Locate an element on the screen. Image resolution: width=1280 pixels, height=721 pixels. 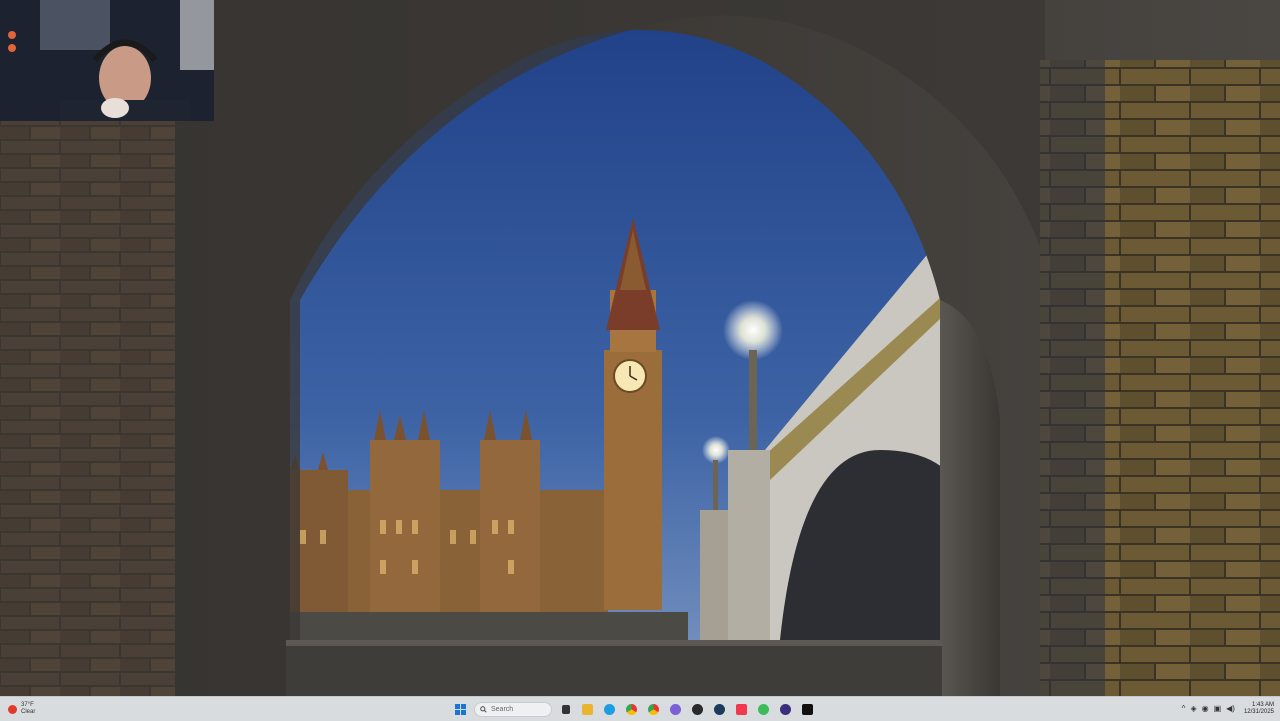
search-input: Search is located at coordinates (513, 709).